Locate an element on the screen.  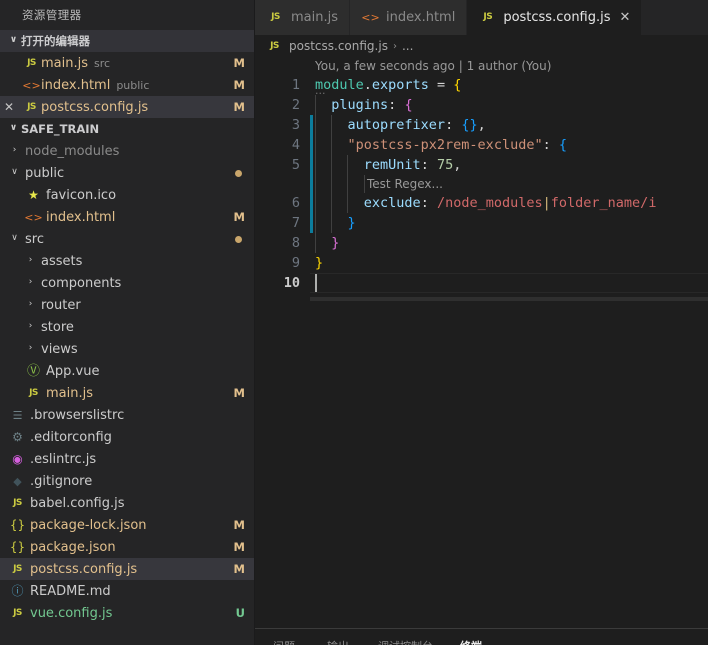
tree-file: ★ favicon.ico is located at coordinates (127, 195).